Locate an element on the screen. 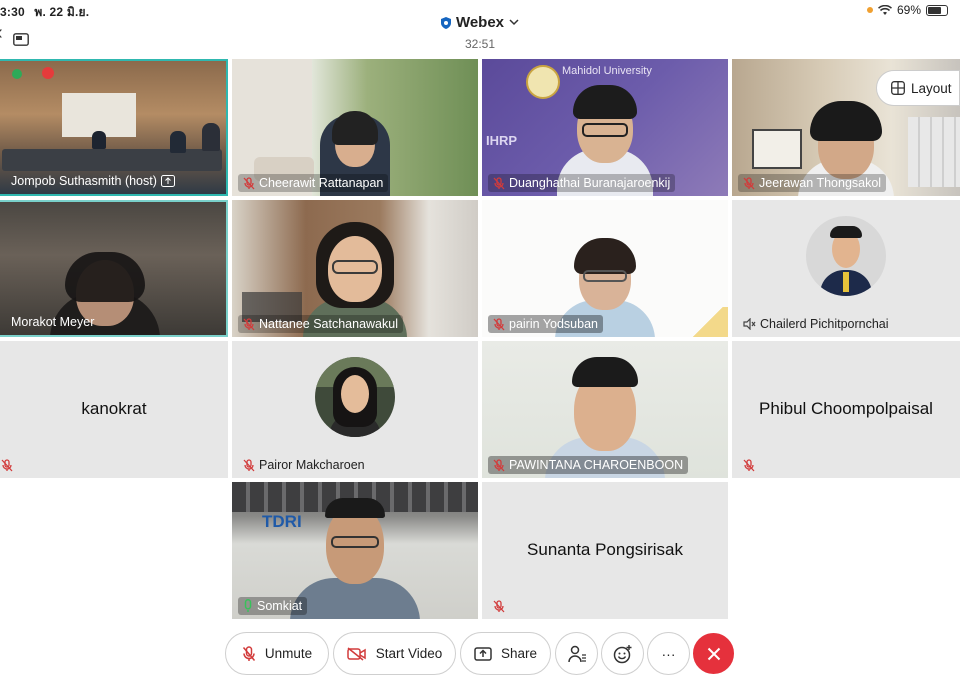 This screenshot has height=695, width=960. video-off-icon is located at coordinates (356, 653).